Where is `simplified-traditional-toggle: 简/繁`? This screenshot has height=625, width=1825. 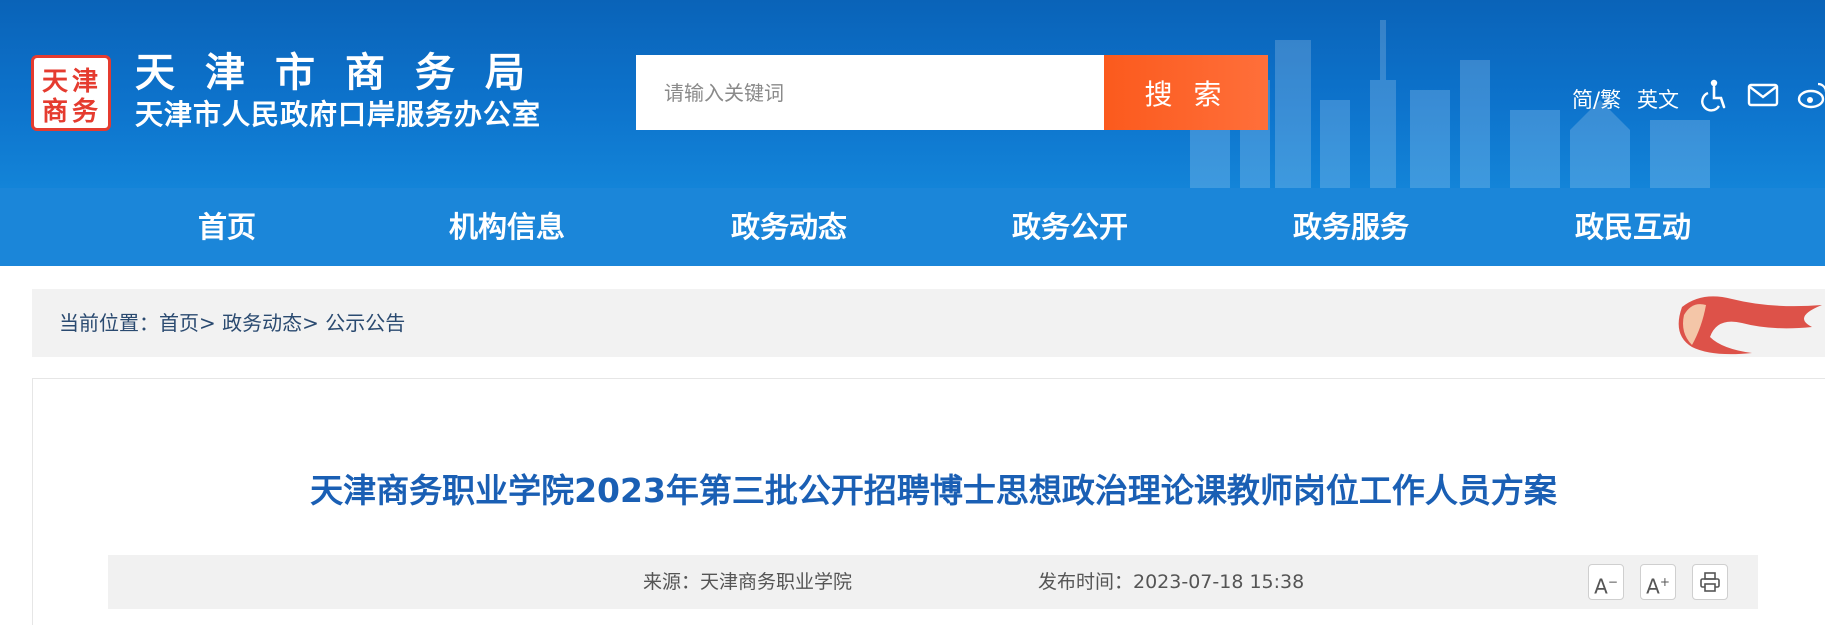
simplified-traditional-toggle: 简/繁 is located at coordinates (1596, 99).